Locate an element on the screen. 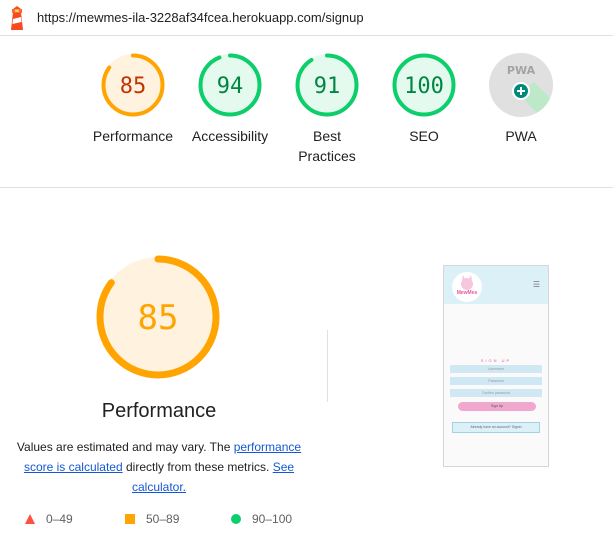 The width and height of the screenshot is (613, 536). performance-title: Performance is located at coordinates (159, 411).